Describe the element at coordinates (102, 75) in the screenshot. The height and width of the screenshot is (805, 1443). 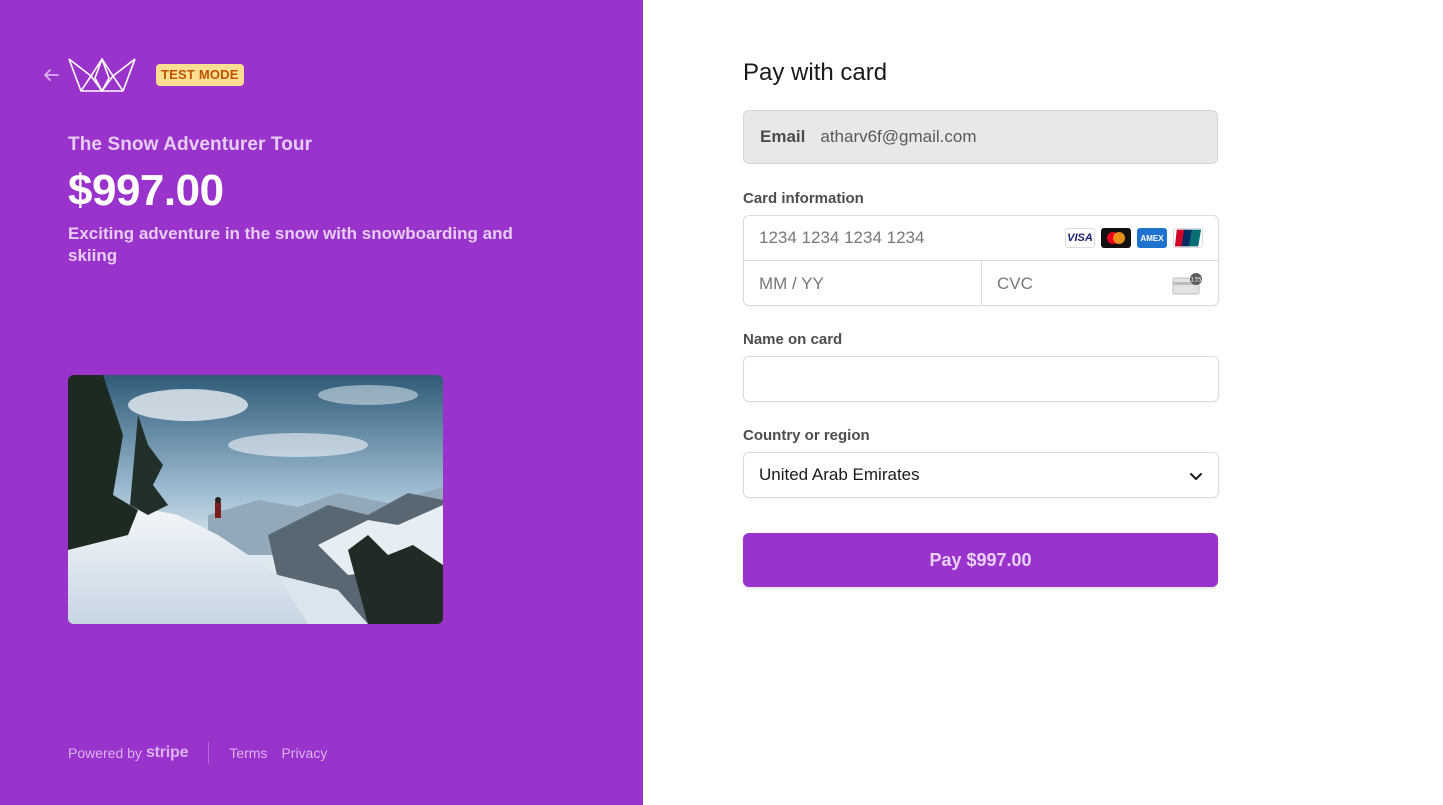
I see `crown-logo-icon` at that location.